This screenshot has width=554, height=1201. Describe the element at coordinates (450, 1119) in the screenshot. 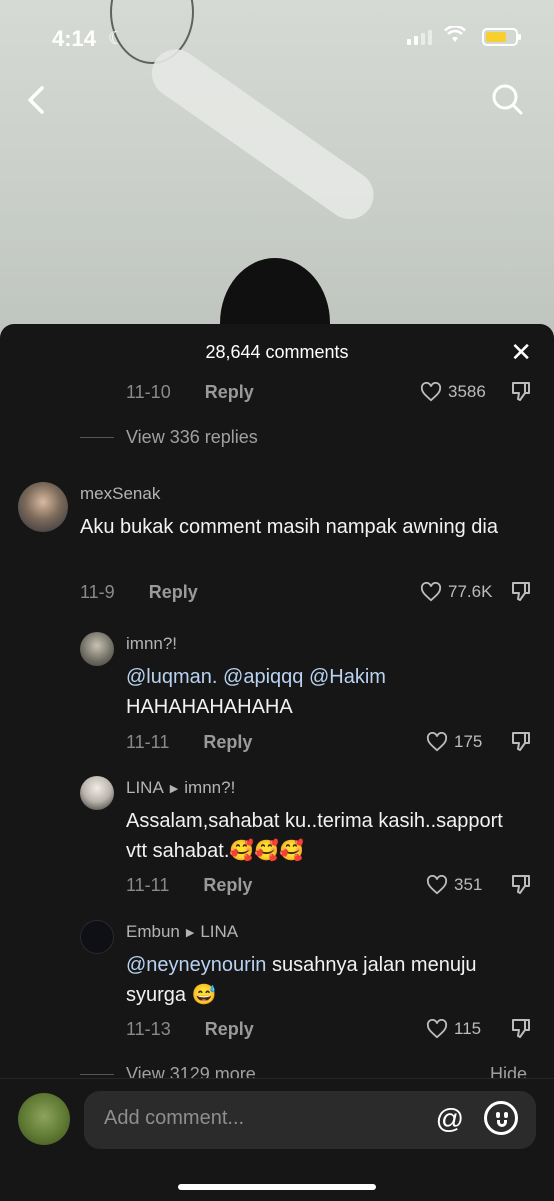

I see `mention-at-icon: @` at that location.